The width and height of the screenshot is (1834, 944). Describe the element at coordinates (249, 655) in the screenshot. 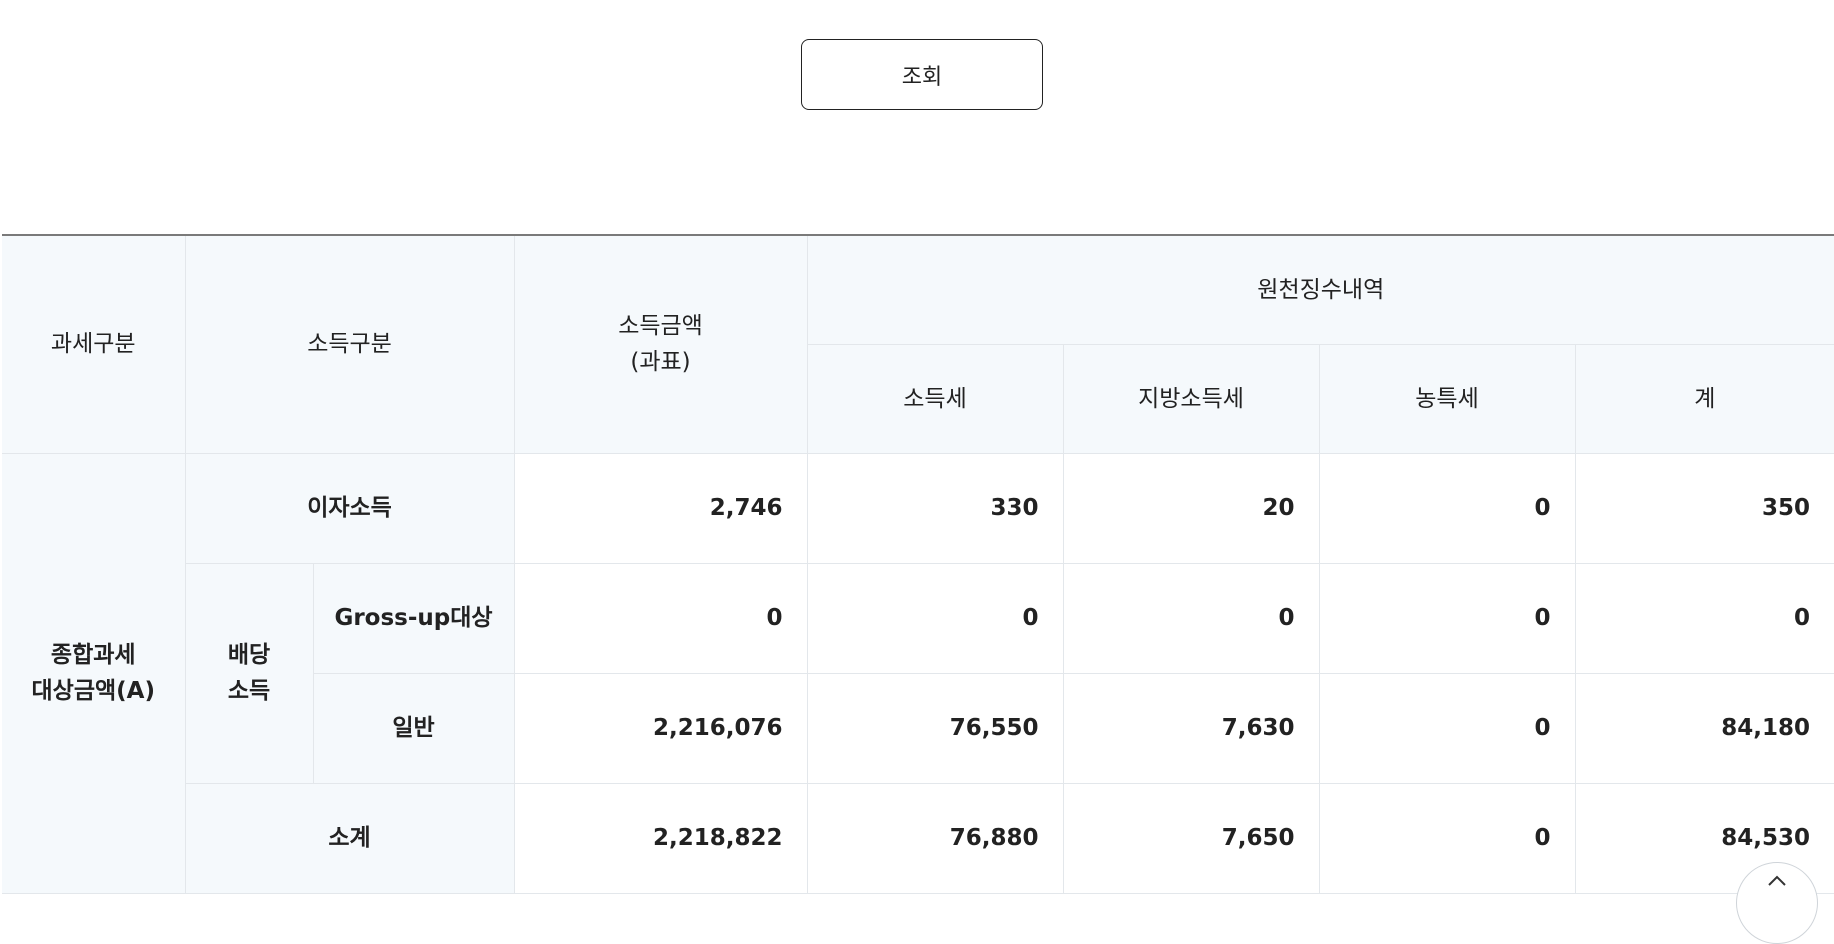

I see `dividend-label-line1: 배당` at that location.